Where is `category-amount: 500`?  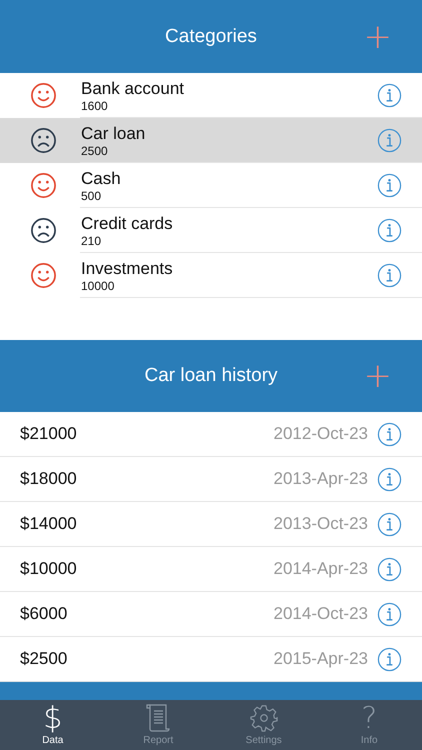
category-amount: 500 is located at coordinates (91, 195).